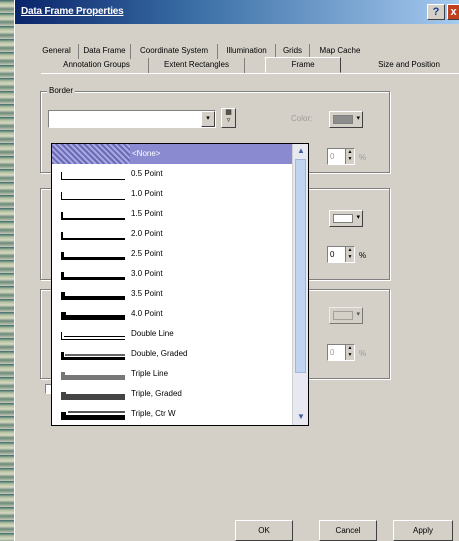 The image size is (459, 541). What do you see at coordinates (332, 156) in the screenshot?
I see `border-gap-value: 0` at bounding box center [332, 156].